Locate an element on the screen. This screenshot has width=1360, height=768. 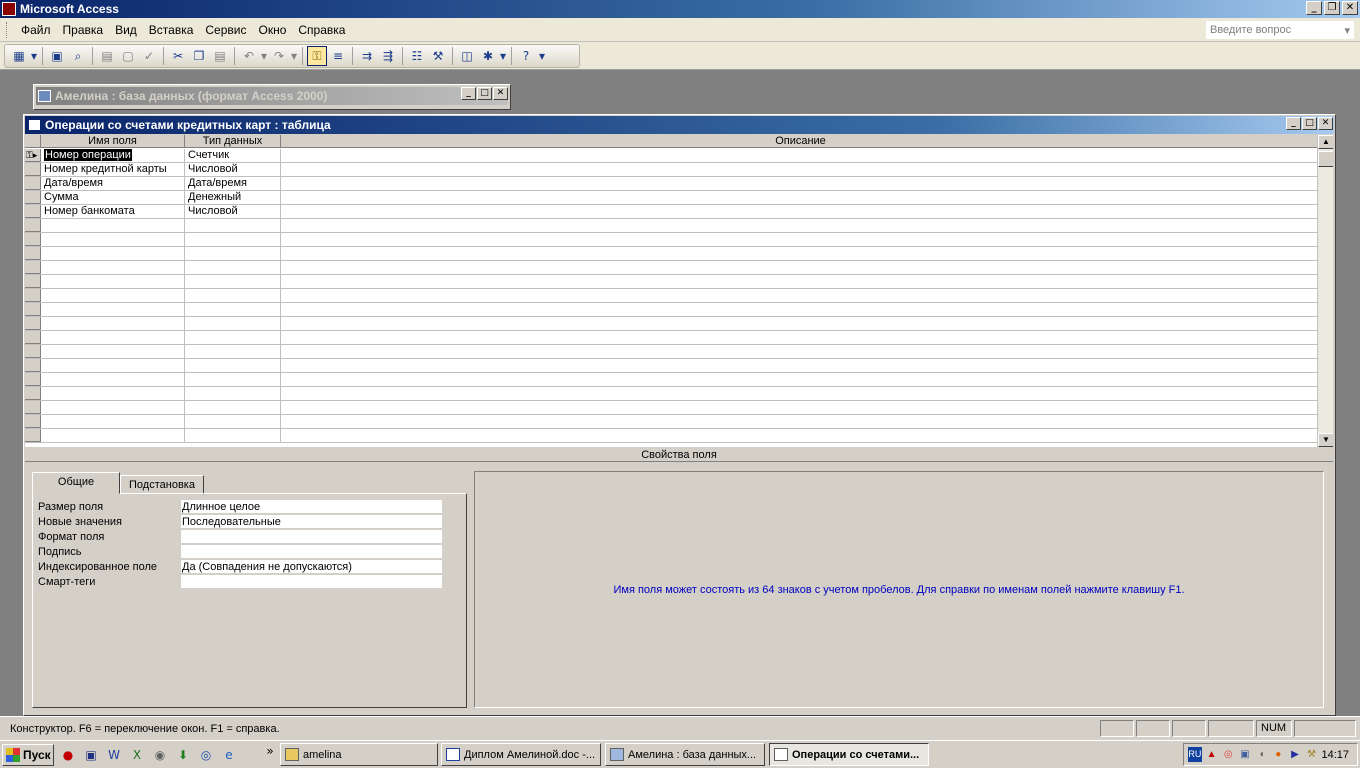
help-icon: ? is located at coordinates (526, 56).